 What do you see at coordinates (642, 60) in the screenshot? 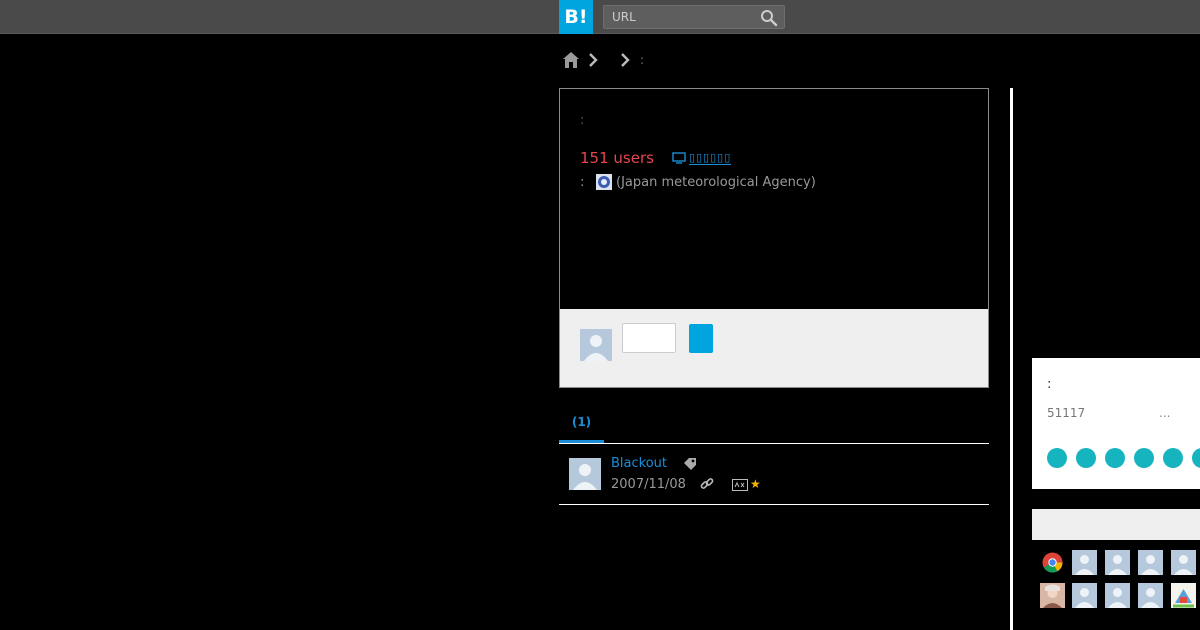
I see `breadcrumb-current: :` at bounding box center [642, 60].